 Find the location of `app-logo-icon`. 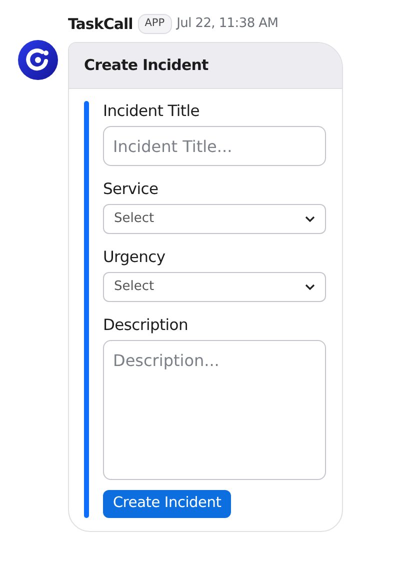

app-logo-icon is located at coordinates (38, 60).